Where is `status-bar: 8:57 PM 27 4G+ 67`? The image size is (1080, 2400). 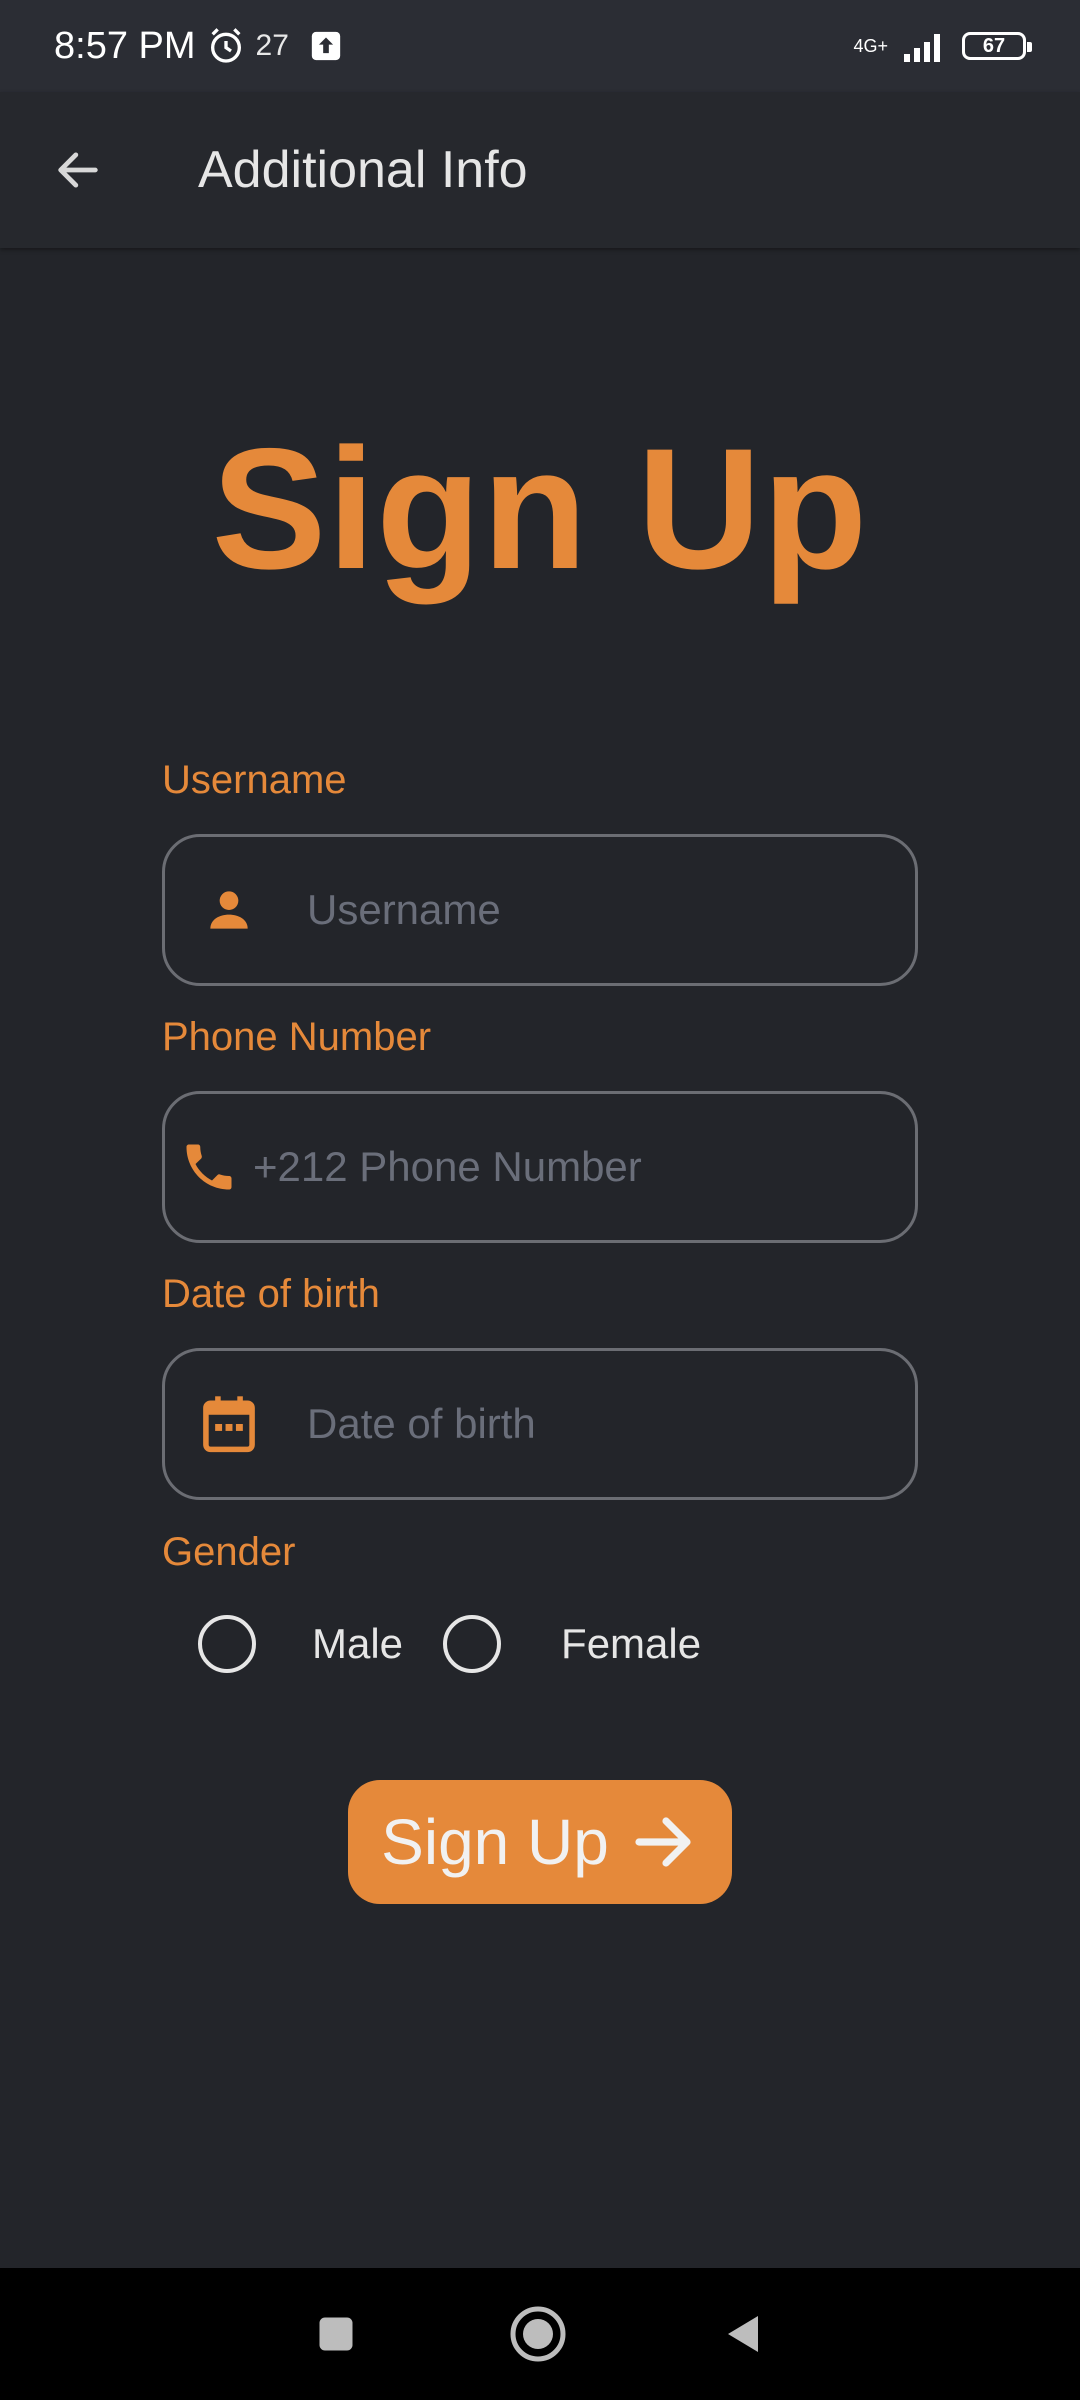
status-bar: 8:57 PM 27 4G+ 67 is located at coordinates (540, 46).